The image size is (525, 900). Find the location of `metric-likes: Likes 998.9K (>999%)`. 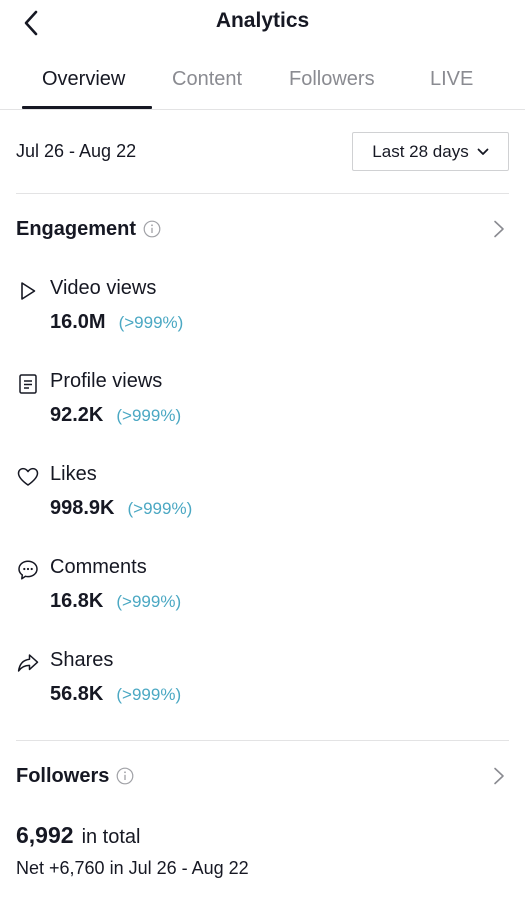

metric-likes: Likes 998.9K (>999%) is located at coordinates (246, 493).